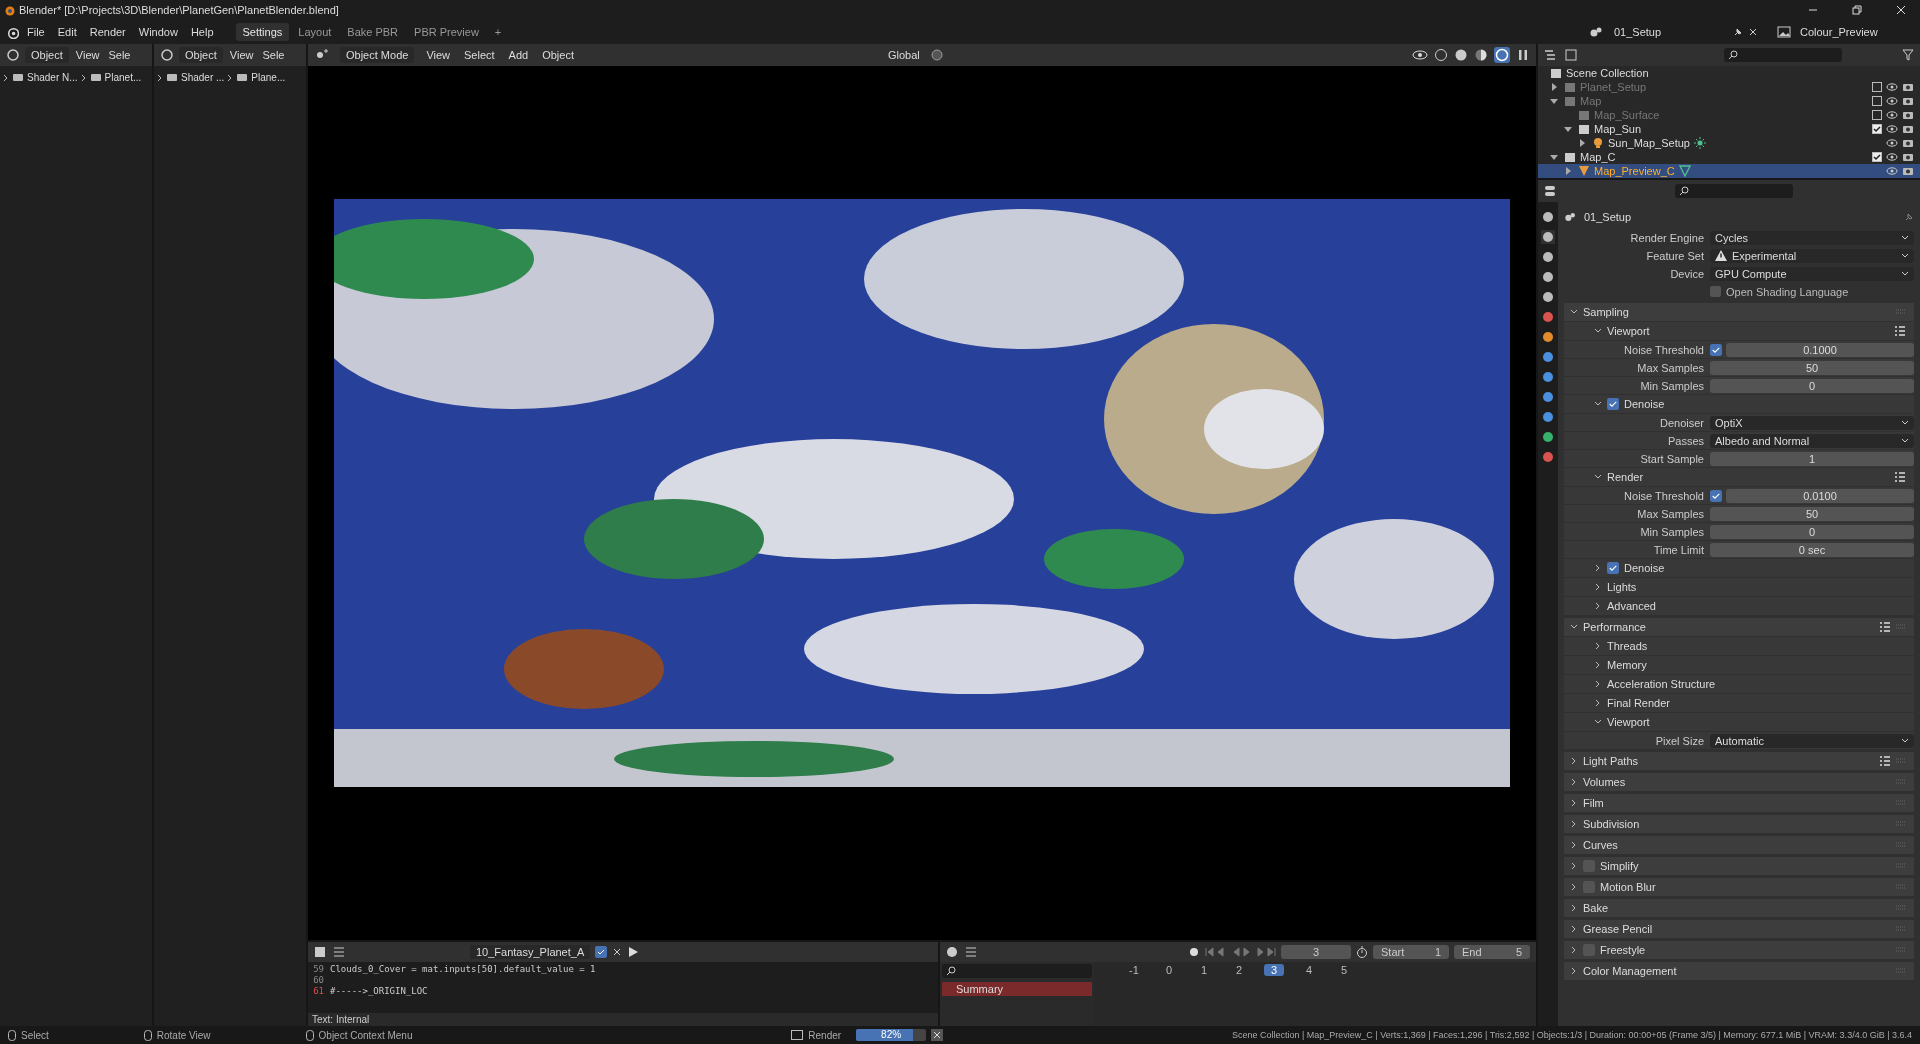 Image resolution: width=1920 pixels, height=1044 pixels. Describe the element at coordinates (1729, 143) in the screenshot. I see `outliner-row: Sun_Map_Setup` at that location.